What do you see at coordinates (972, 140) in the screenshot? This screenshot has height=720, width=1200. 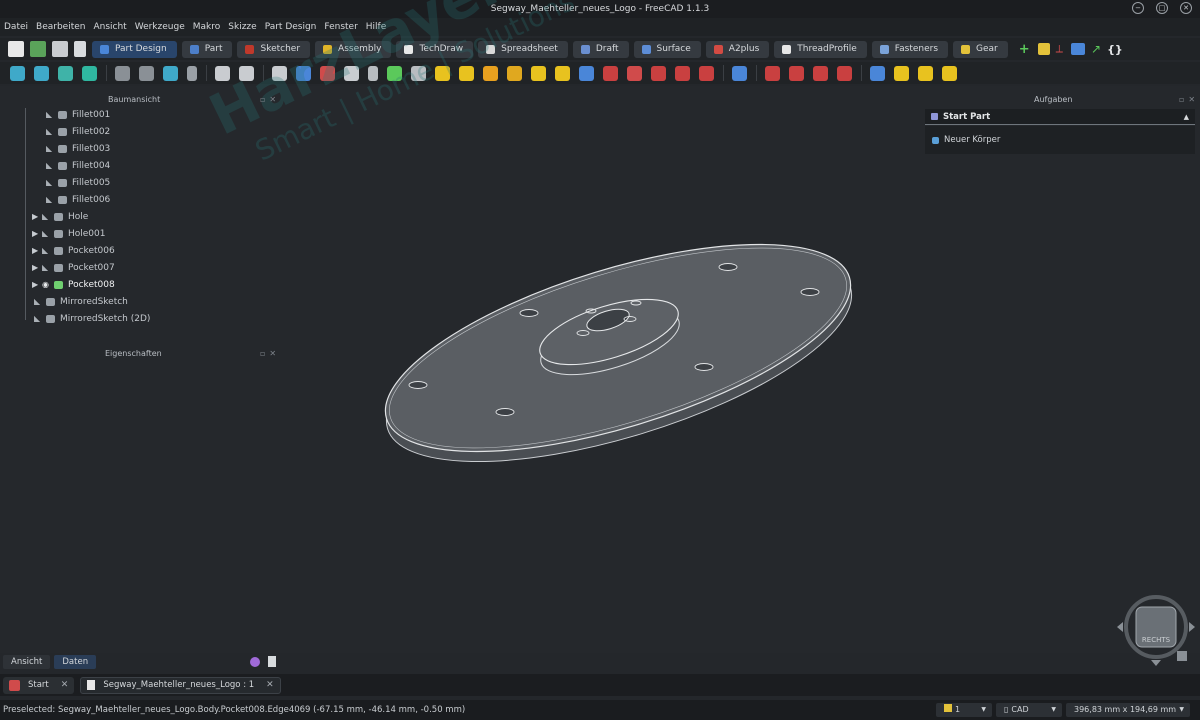 I see `new-body-action: Neuer Körper` at bounding box center [972, 140].